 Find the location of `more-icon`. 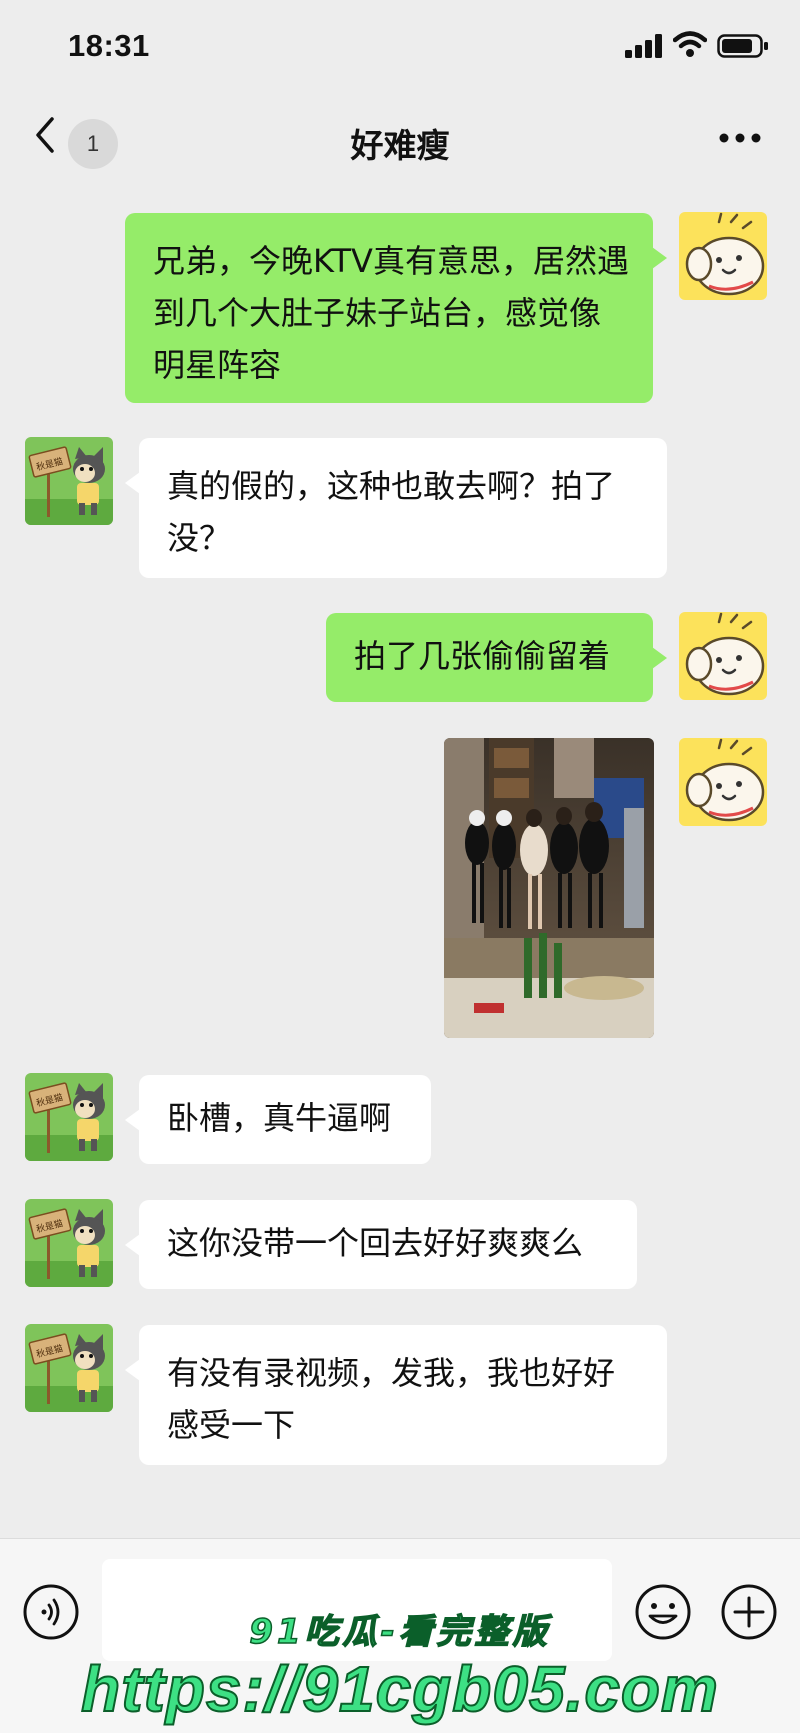

more-icon is located at coordinates (740, 138).